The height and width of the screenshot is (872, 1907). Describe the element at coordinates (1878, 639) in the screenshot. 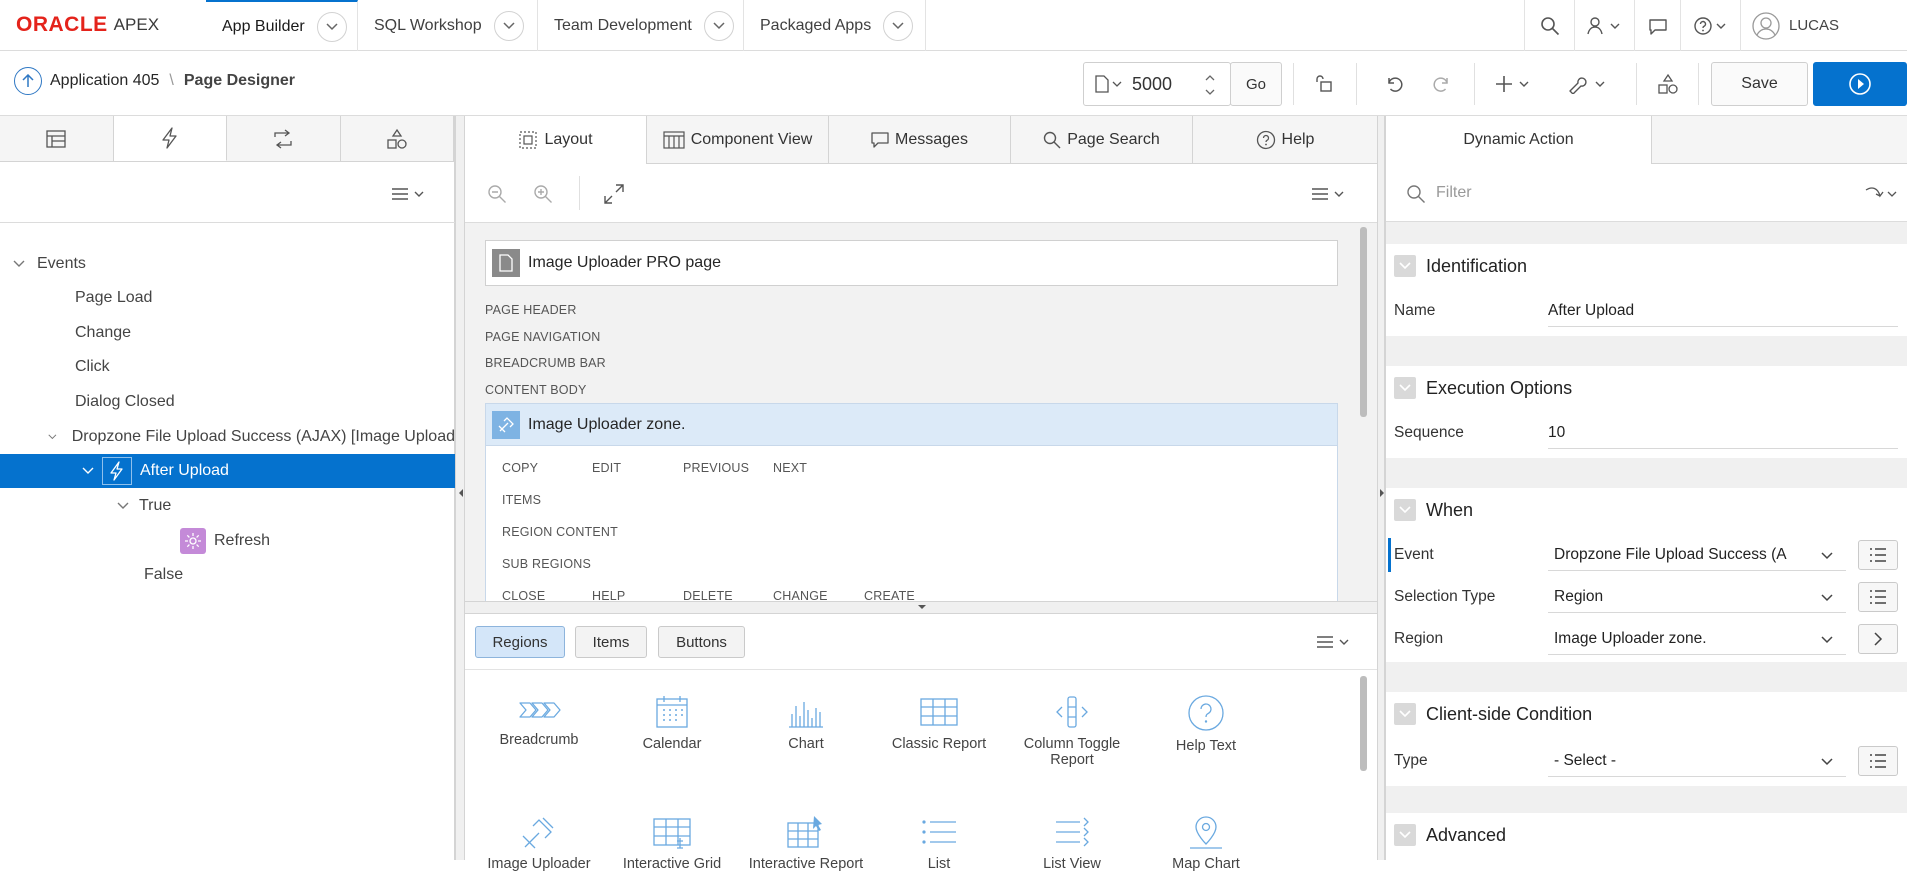

I see `go-to-region-button` at that location.